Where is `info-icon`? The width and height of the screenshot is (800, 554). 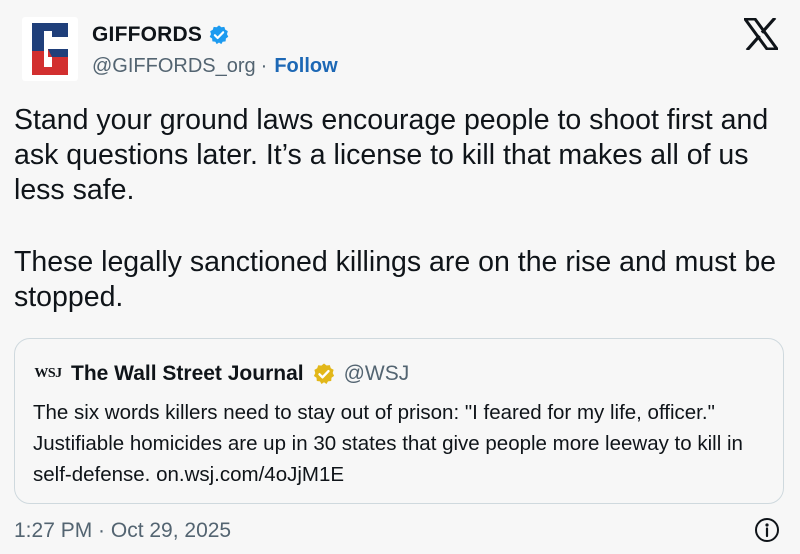 info-icon is located at coordinates (767, 530).